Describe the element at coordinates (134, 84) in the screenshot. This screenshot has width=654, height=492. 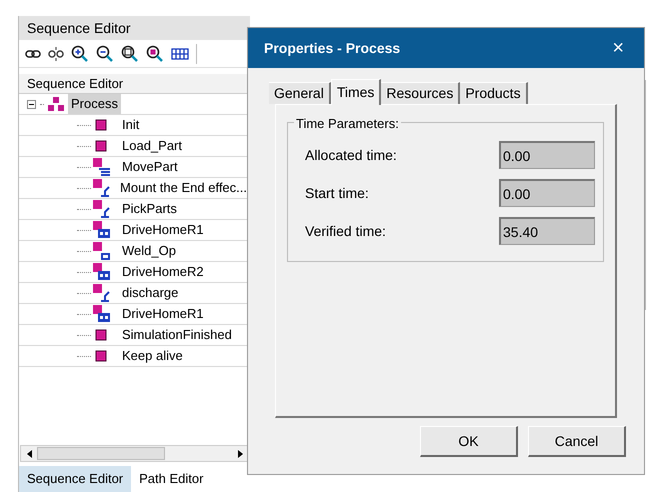
I see `column-header: Sequence Editor` at that location.